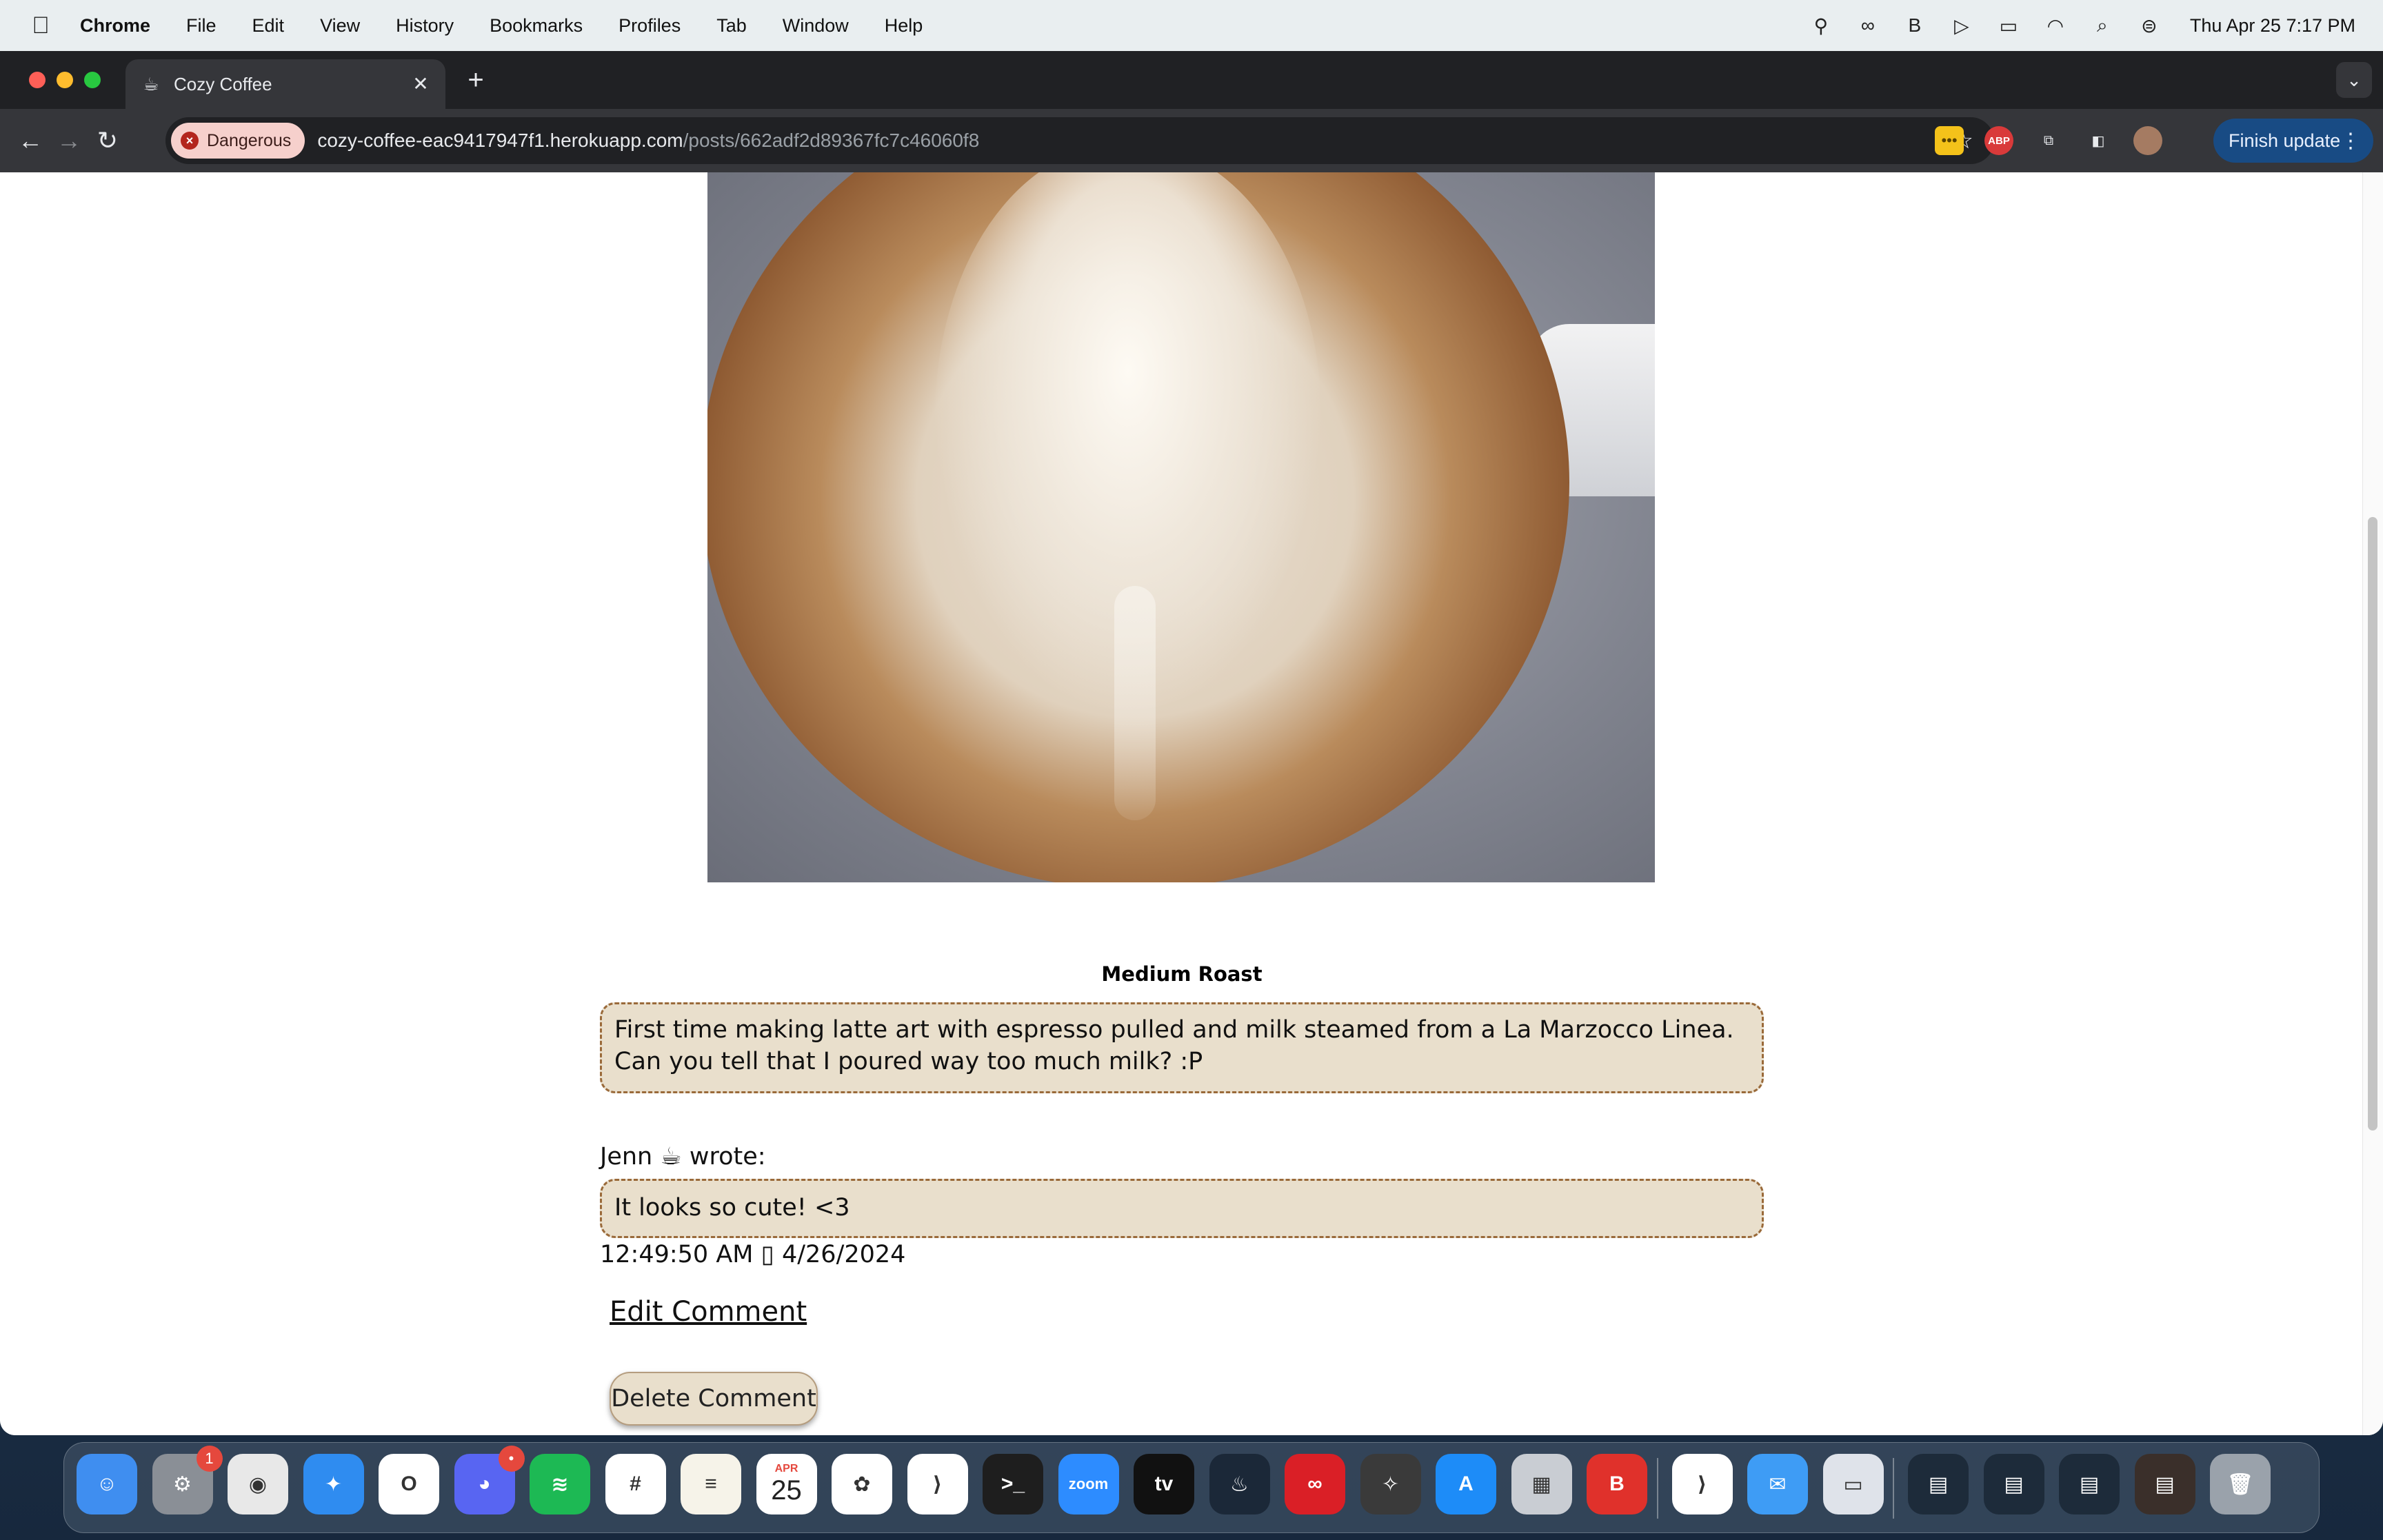 This screenshot has height=1540, width=2383. Describe the element at coordinates (511, 1459) in the screenshot. I see `notification-badge: •` at that location.